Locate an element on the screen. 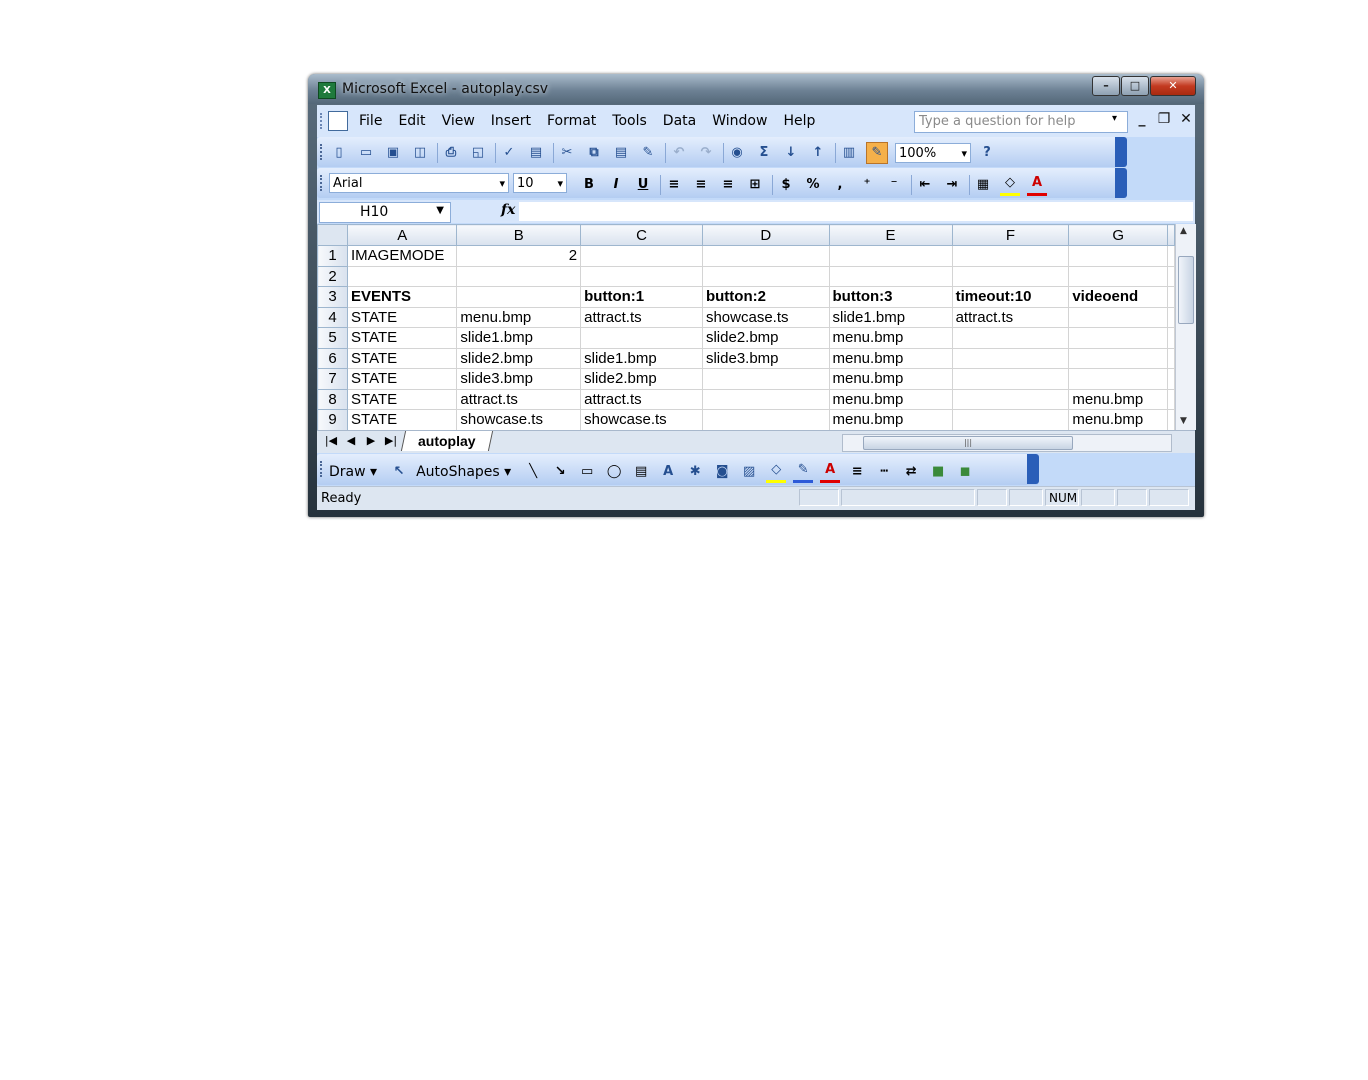 This screenshot has height=1080, width=1368. shadow-style-icon: ■ is located at coordinates (938, 472).